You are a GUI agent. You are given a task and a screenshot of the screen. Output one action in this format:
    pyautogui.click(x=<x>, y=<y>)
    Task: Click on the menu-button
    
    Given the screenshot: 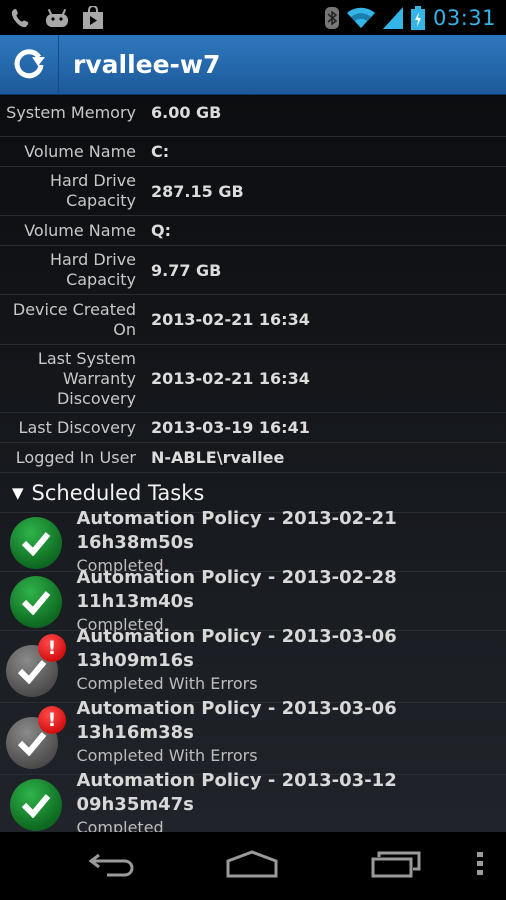 What is the action you would take?
    pyautogui.click(x=480, y=866)
    